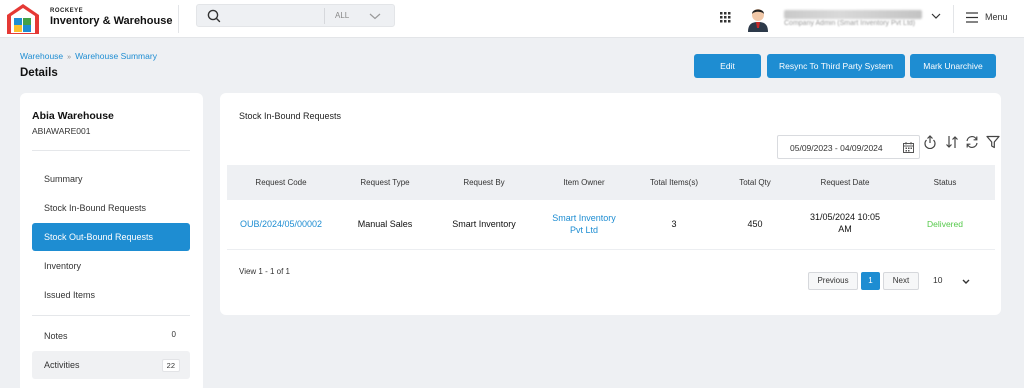 The image size is (1024, 388). What do you see at coordinates (111, 179) in the screenshot?
I see `sidebar-item-summary: Summary` at bounding box center [111, 179].